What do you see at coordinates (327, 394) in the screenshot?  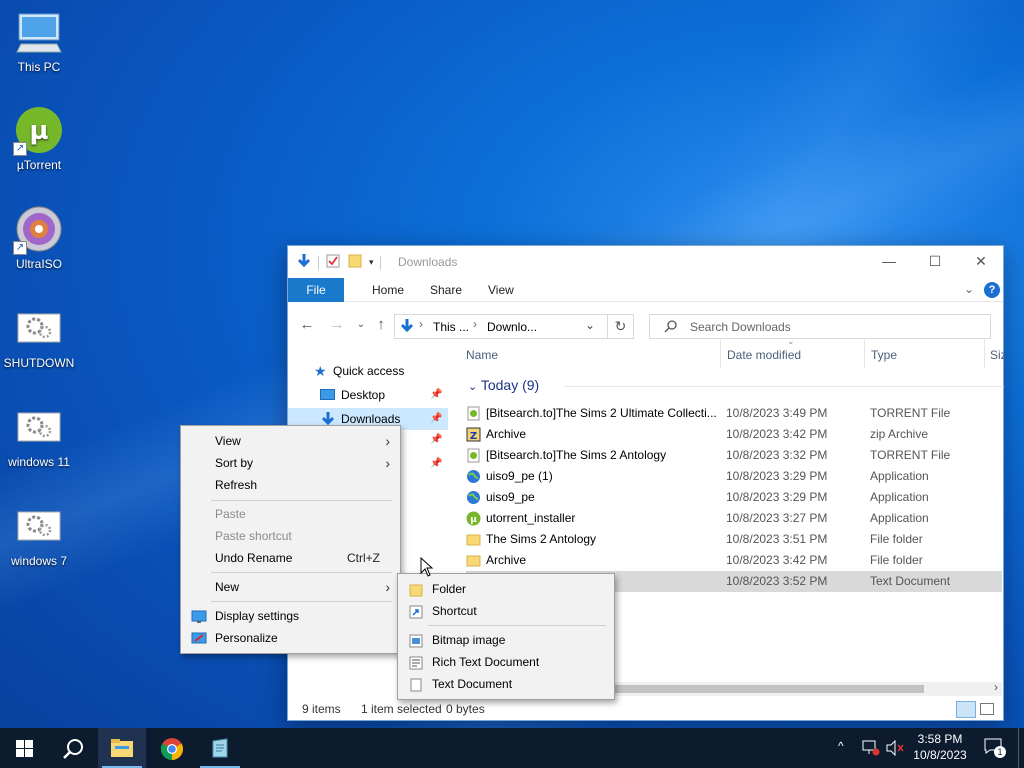 I see `desktop-folder-icon` at bounding box center [327, 394].